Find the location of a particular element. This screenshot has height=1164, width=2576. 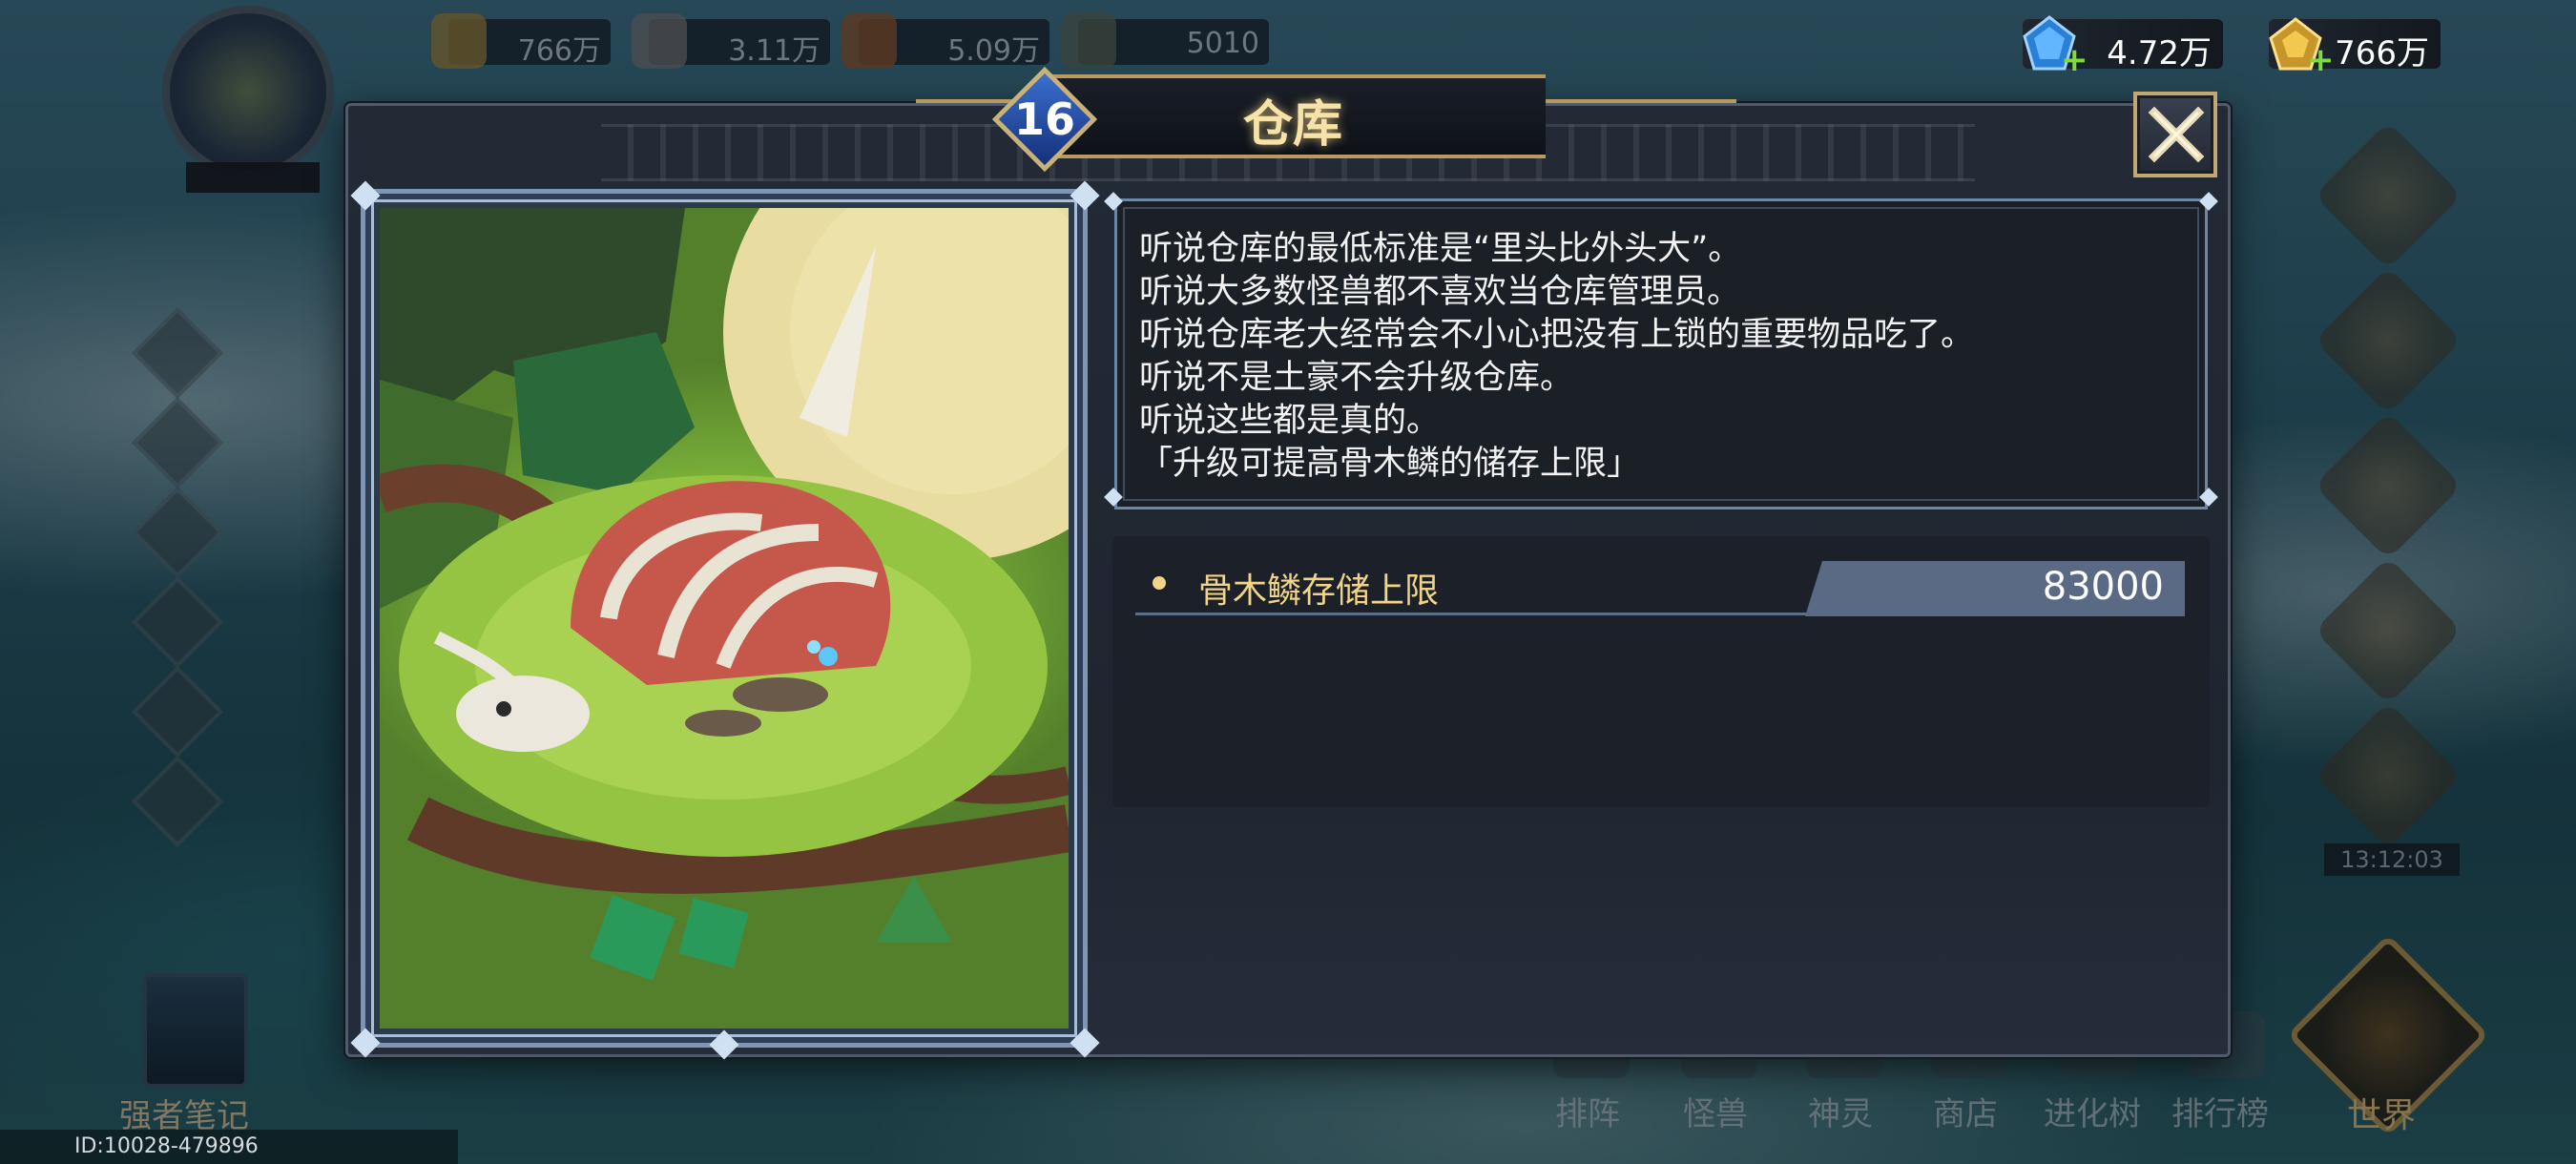

description-line-1: 听说仓库的最低标准是“里头比外头大”。 is located at coordinates (1440, 249).